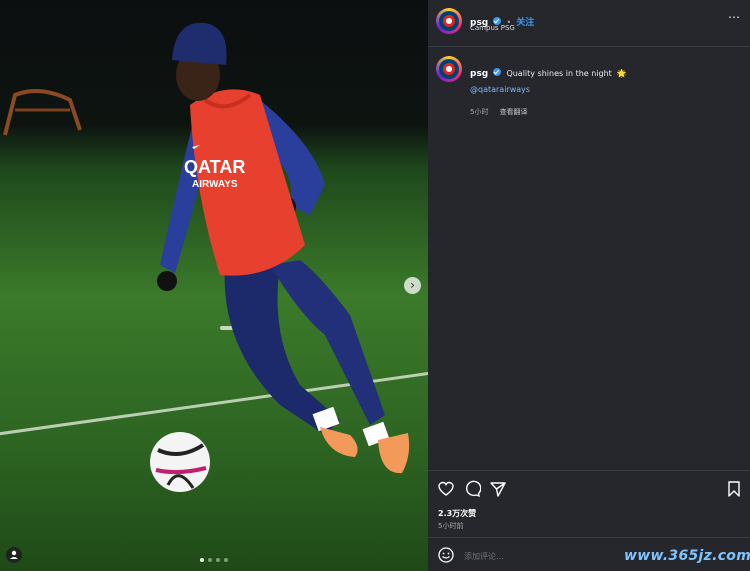 This screenshot has height=571, width=750. Describe the element at coordinates (500, 89) in the screenshot. I see `mention-link: @qatarairways` at that location.